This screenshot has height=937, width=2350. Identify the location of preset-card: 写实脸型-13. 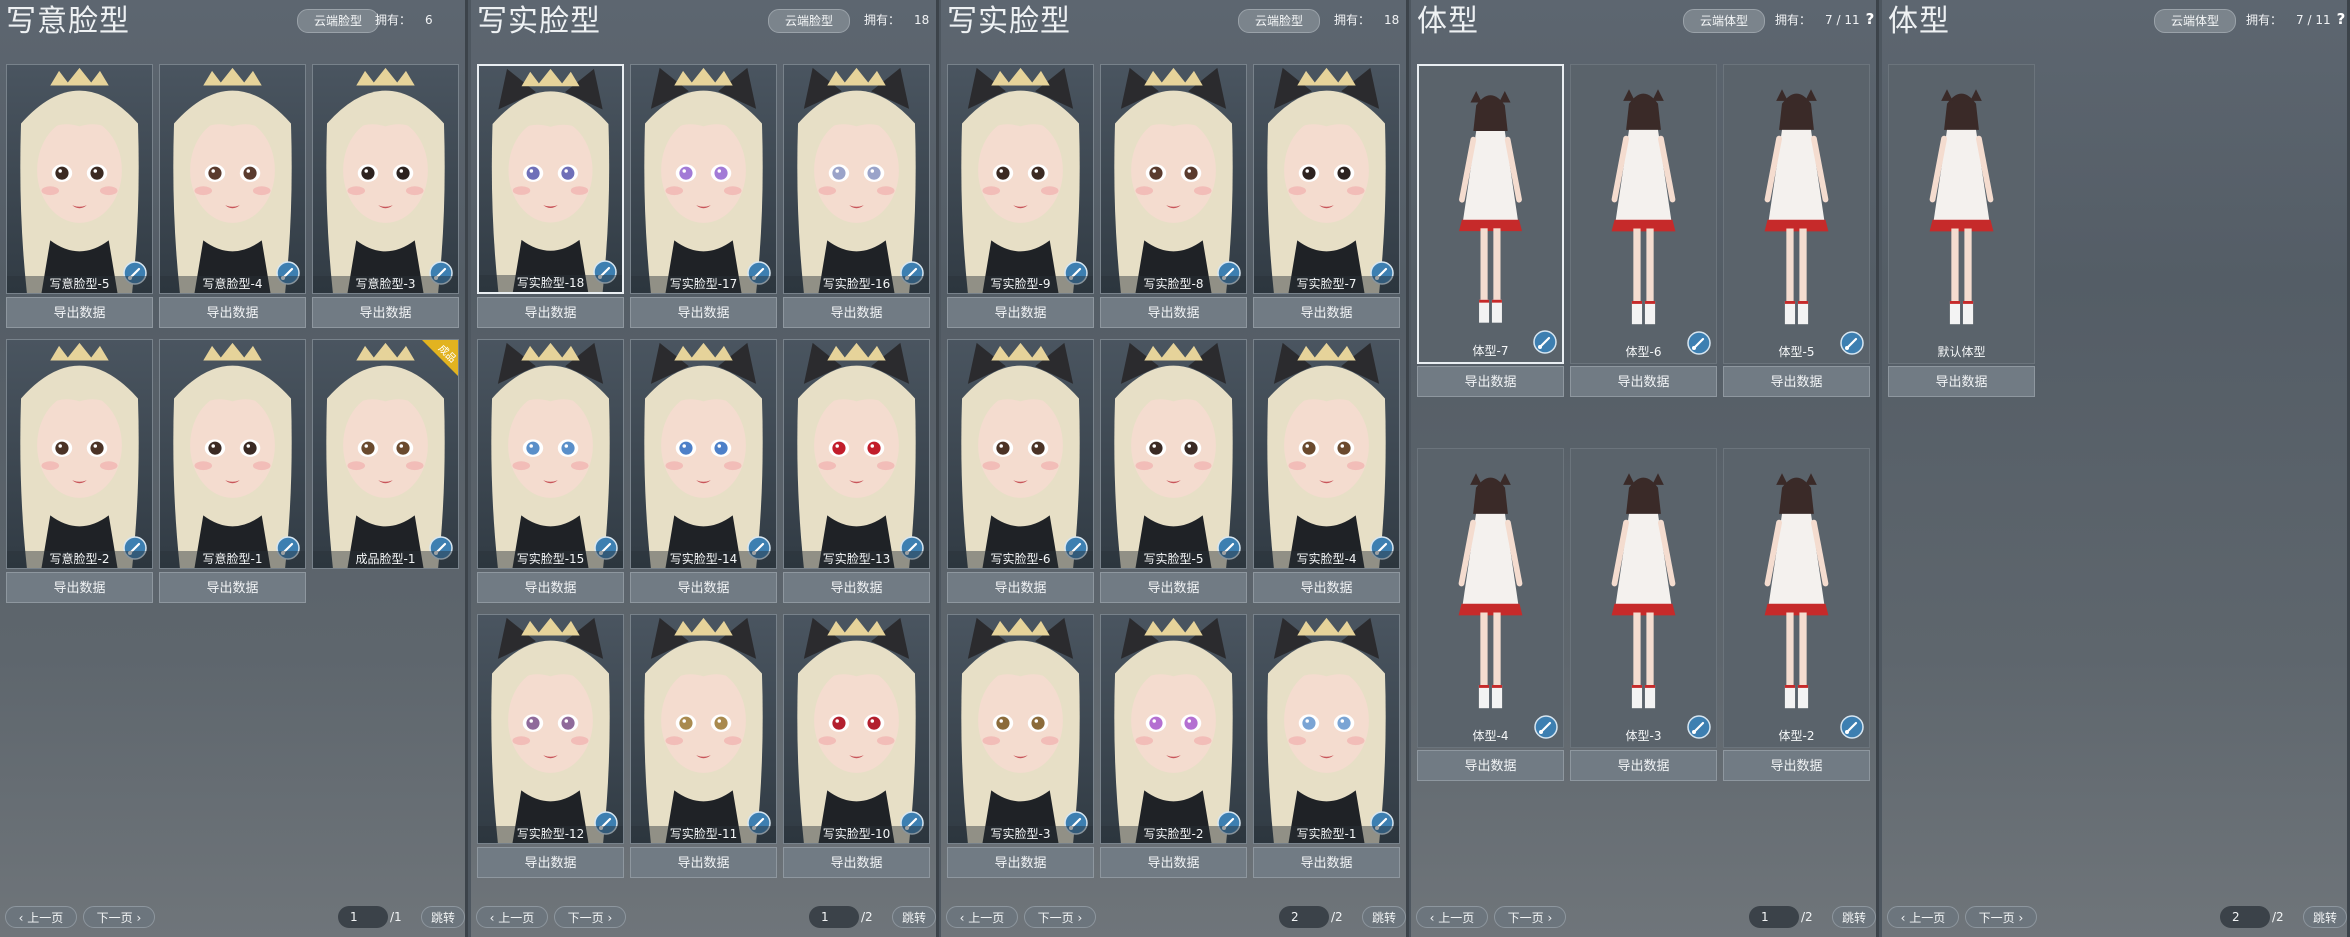
(856, 454).